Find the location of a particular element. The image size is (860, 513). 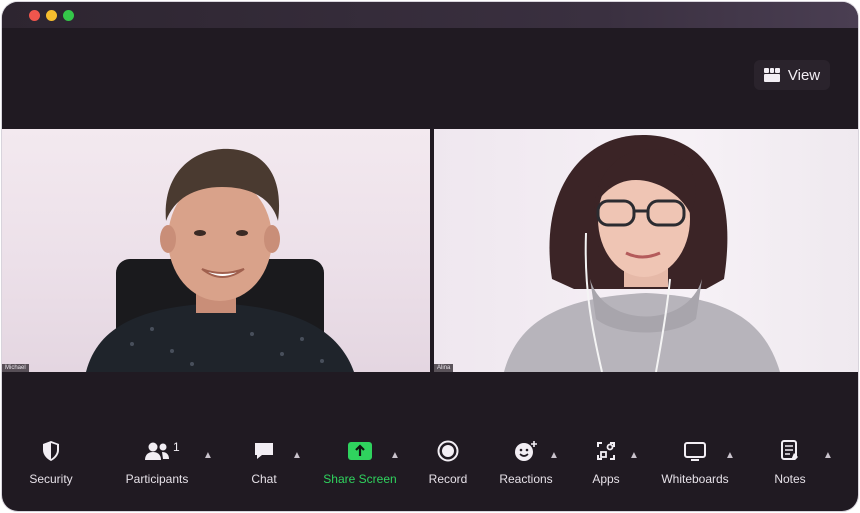

participant-name-tag: Michael is located at coordinates (15, 368).